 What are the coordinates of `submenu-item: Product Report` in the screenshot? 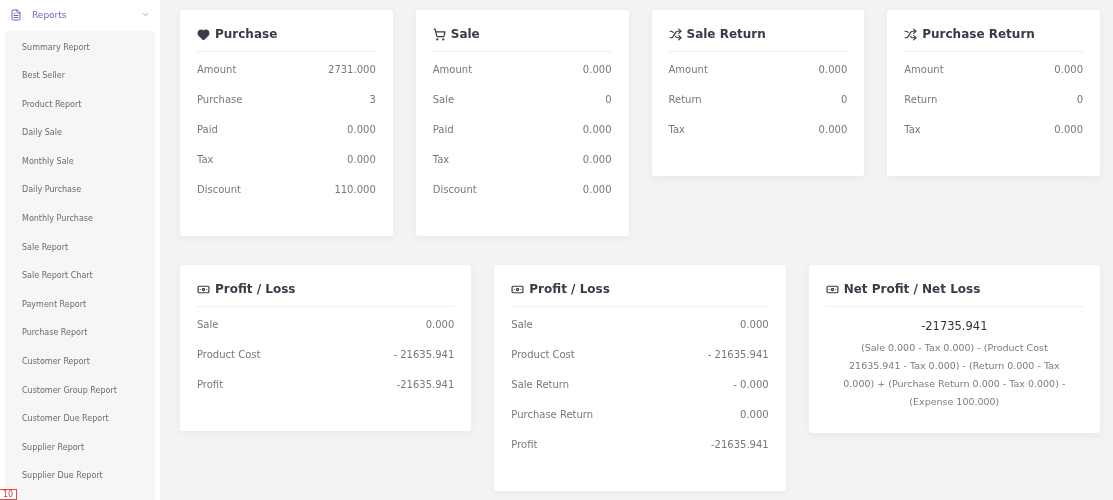 It's located at (52, 104).